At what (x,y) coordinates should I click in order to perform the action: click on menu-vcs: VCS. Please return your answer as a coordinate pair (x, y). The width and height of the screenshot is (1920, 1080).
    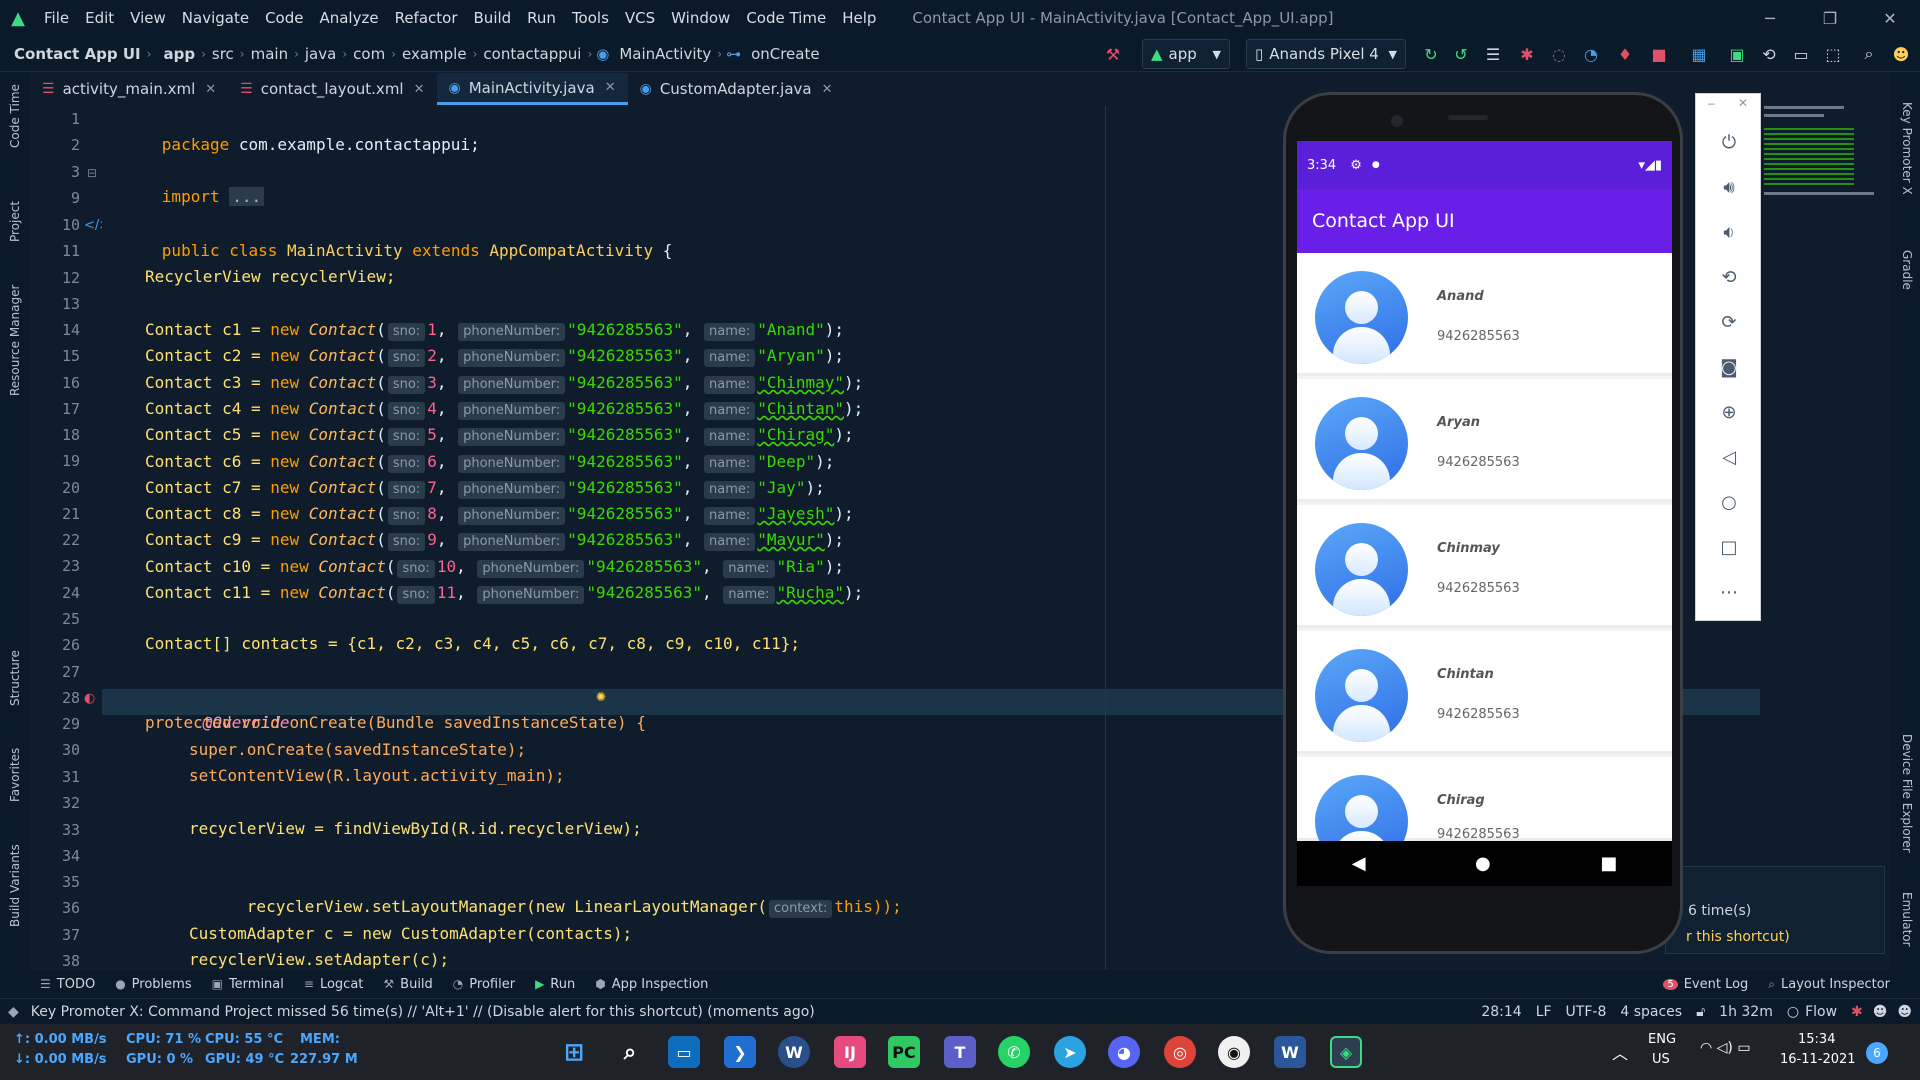
    Looking at the image, I should click on (640, 18).